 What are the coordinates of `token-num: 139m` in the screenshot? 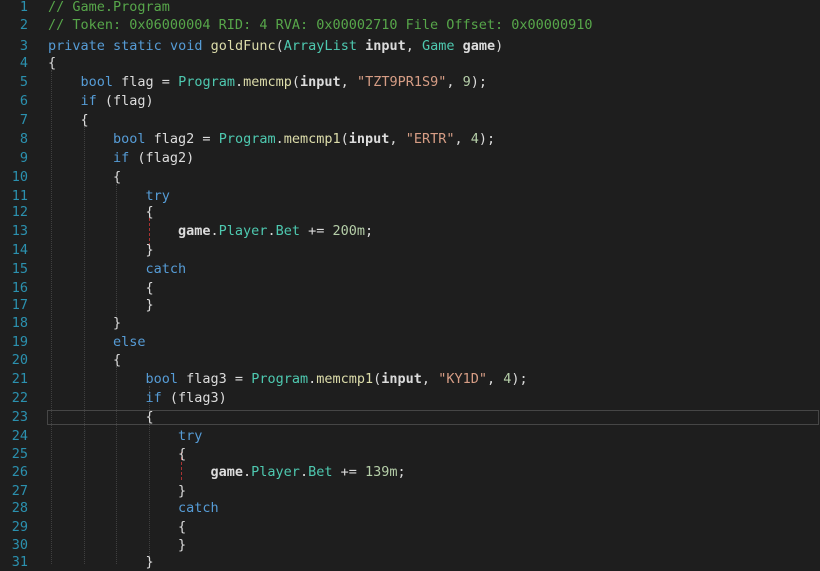 It's located at (381, 472).